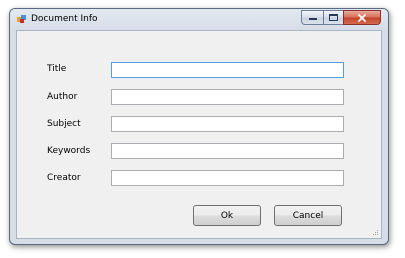  What do you see at coordinates (227, 215) in the screenshot?
I see `ok-button: Ok` at bounding box center [227, 215].